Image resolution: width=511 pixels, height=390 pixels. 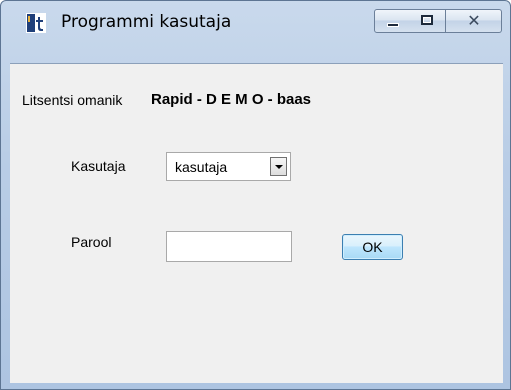 I want to click on close-button: ✕, so click(x=474, y=21).